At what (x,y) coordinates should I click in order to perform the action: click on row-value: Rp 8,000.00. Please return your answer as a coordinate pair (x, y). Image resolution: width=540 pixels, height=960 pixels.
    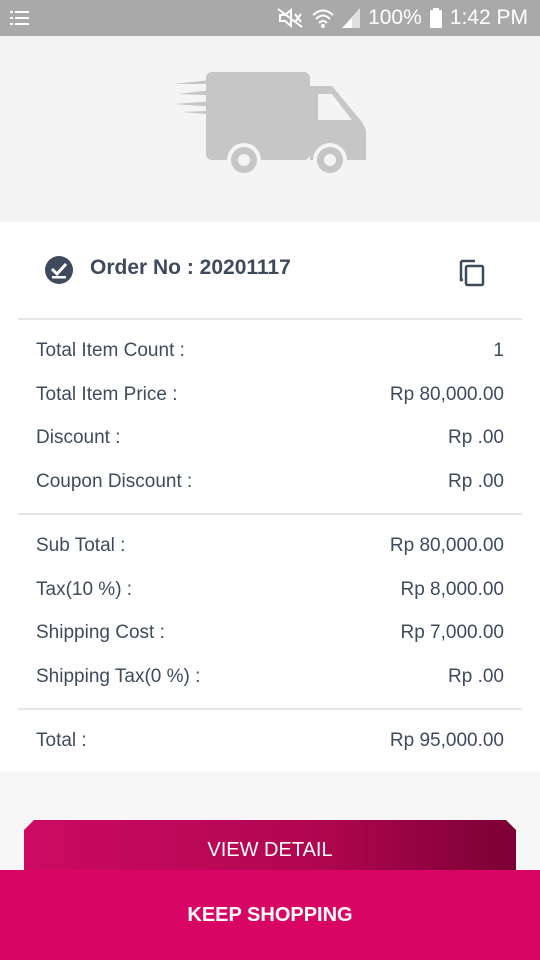
    Looking at the image, I should click on (452, 589).